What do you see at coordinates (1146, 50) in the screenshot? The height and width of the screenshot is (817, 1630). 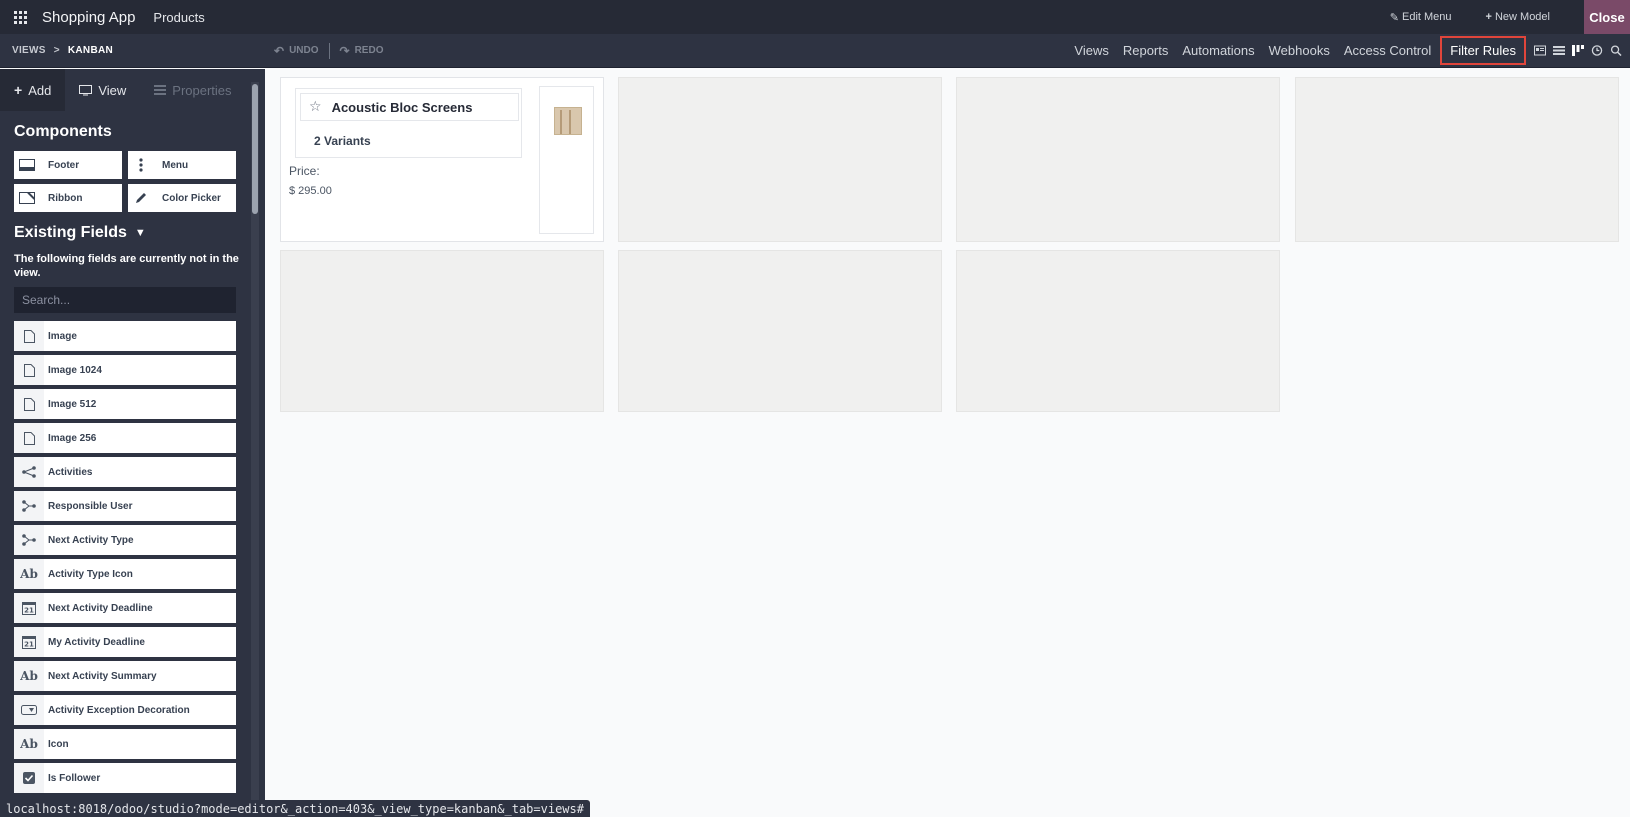 I see `menu-reports: Reports` at bounding box center [1146, 50].